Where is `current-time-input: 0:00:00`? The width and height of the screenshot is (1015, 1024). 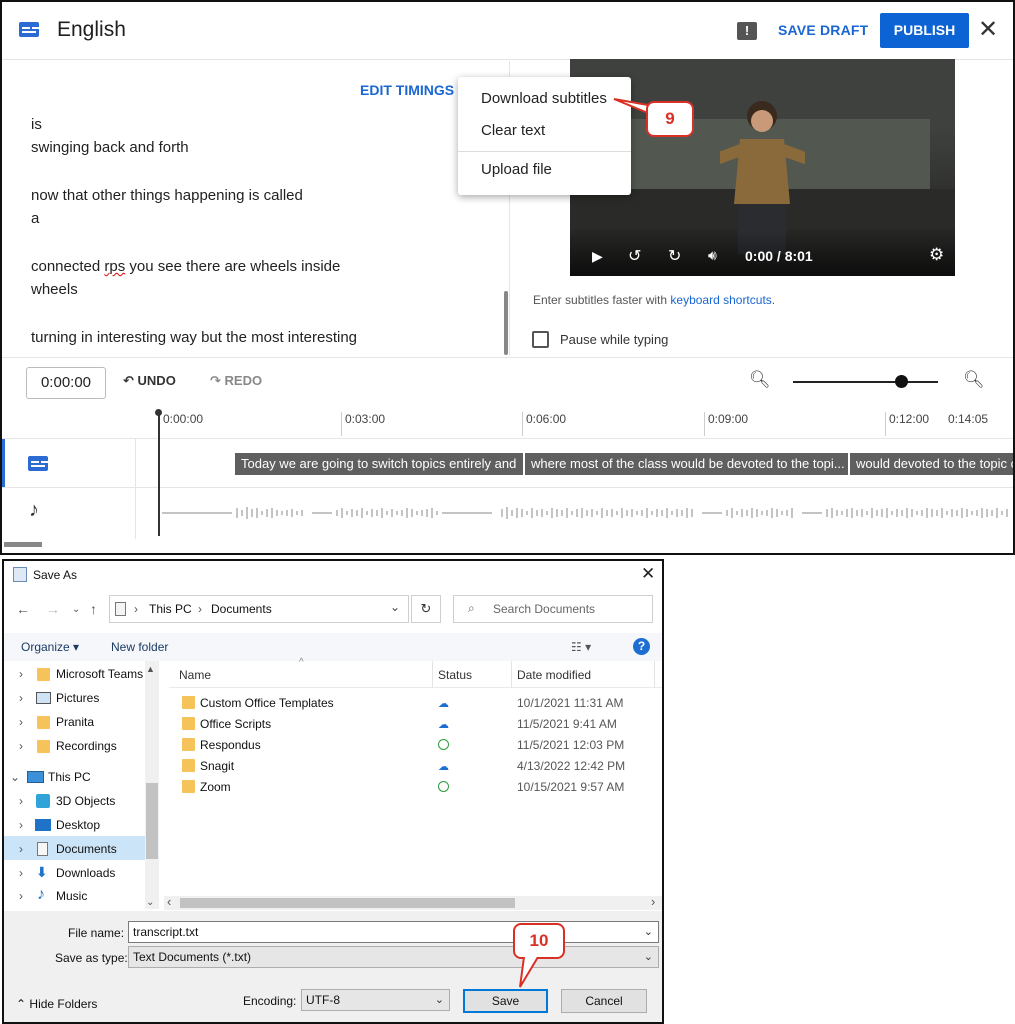 current-time-input: 0:00:00 is located at coordinates (66, 383).